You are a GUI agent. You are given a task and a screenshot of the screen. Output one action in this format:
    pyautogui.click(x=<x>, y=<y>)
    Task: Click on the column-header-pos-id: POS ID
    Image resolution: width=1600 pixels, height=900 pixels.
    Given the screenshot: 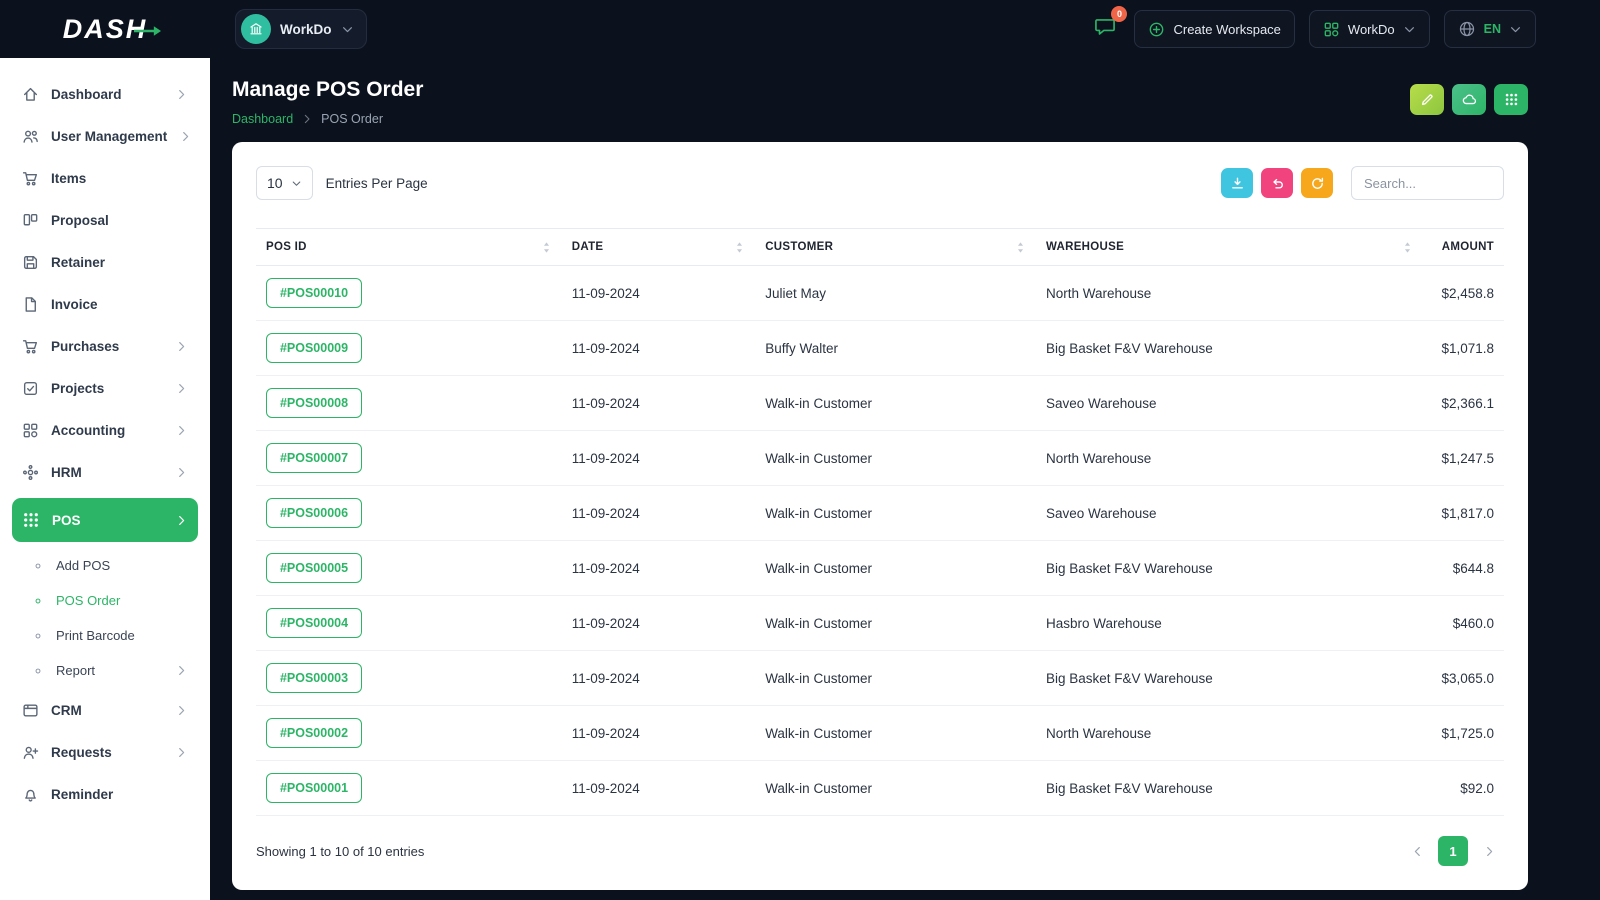 What is the action you would take?
    pyautogui.click(x=409, y=247)
    